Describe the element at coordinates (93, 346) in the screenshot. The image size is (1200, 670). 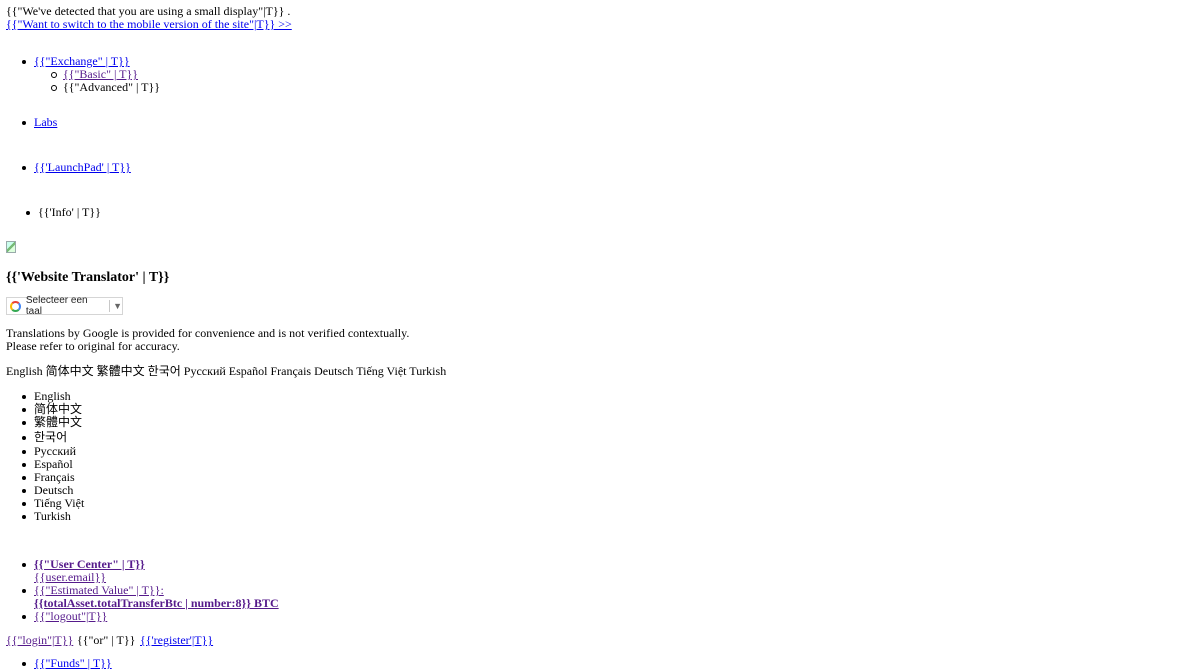
I see `translation-disclaimer-line2: Please refer to original for accuracy.` at that location.